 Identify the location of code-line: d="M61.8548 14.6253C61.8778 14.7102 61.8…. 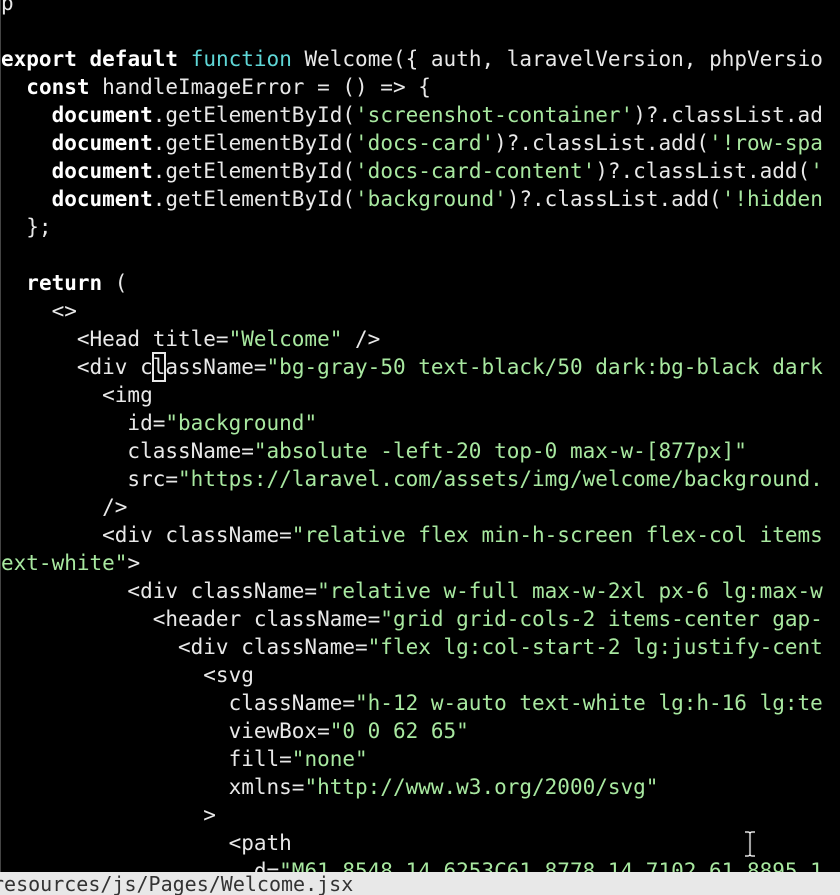
(412, 864).